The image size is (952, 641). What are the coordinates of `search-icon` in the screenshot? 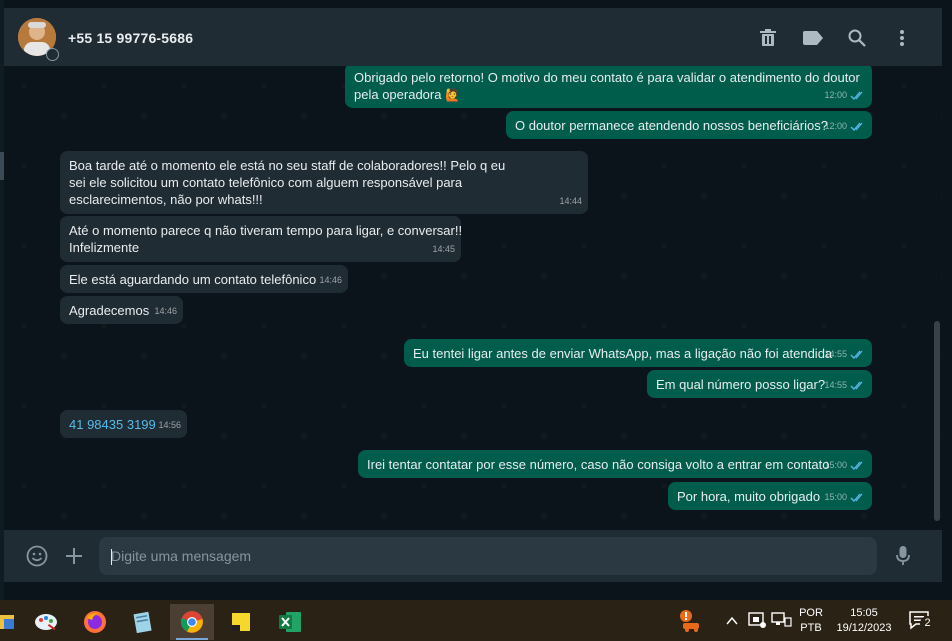 It's located at (857, 38).